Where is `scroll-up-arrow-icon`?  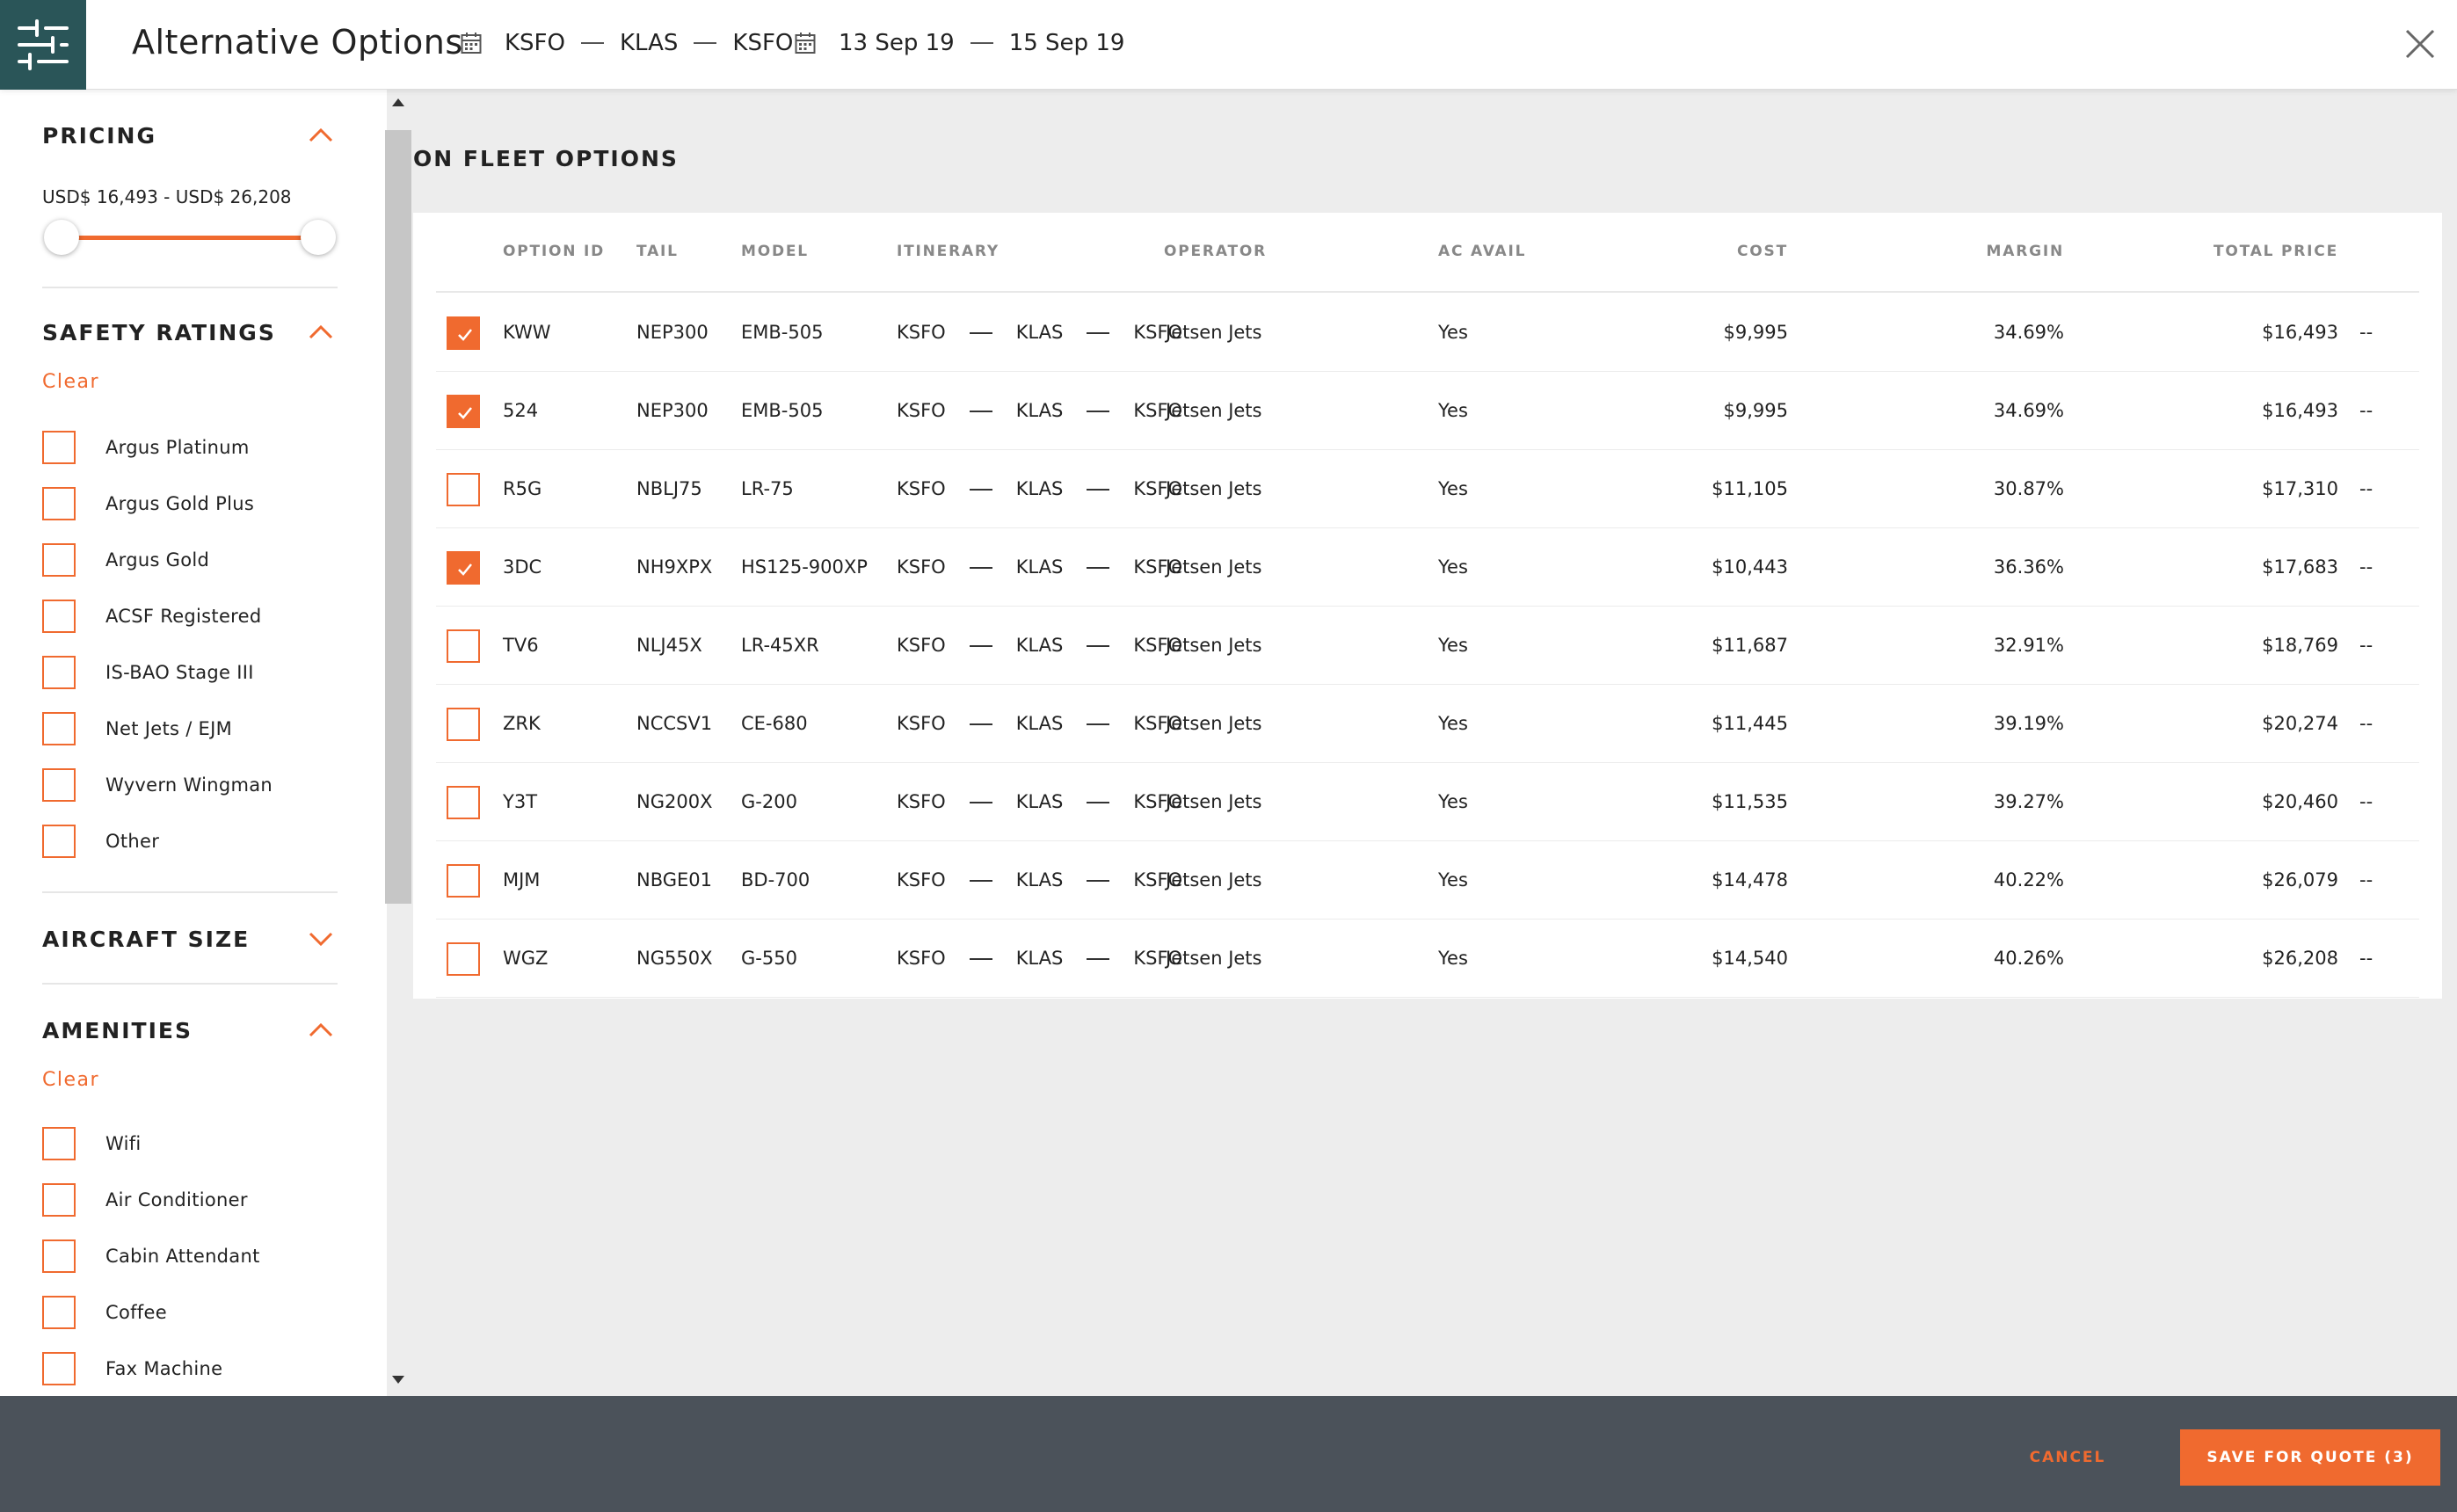
scroll-up-arrow-icon is located at coordinates (398, 102).